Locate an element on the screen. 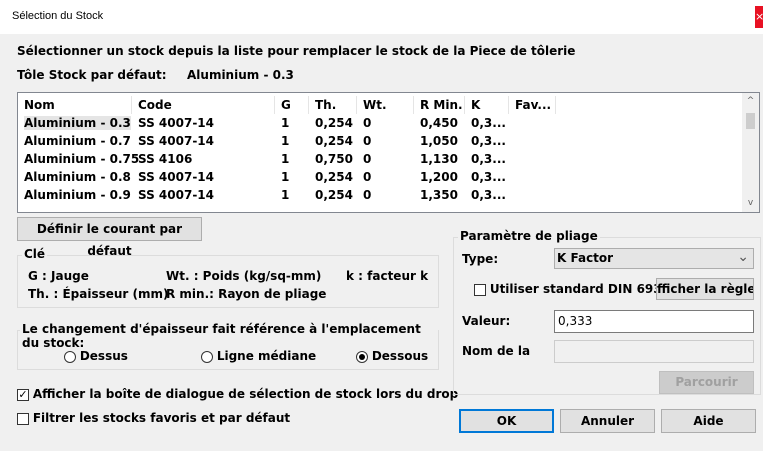 This screenshot has width=763, height=451. din-label: Utiliser standard DIN 6935. is located at coordinates (582, 289).